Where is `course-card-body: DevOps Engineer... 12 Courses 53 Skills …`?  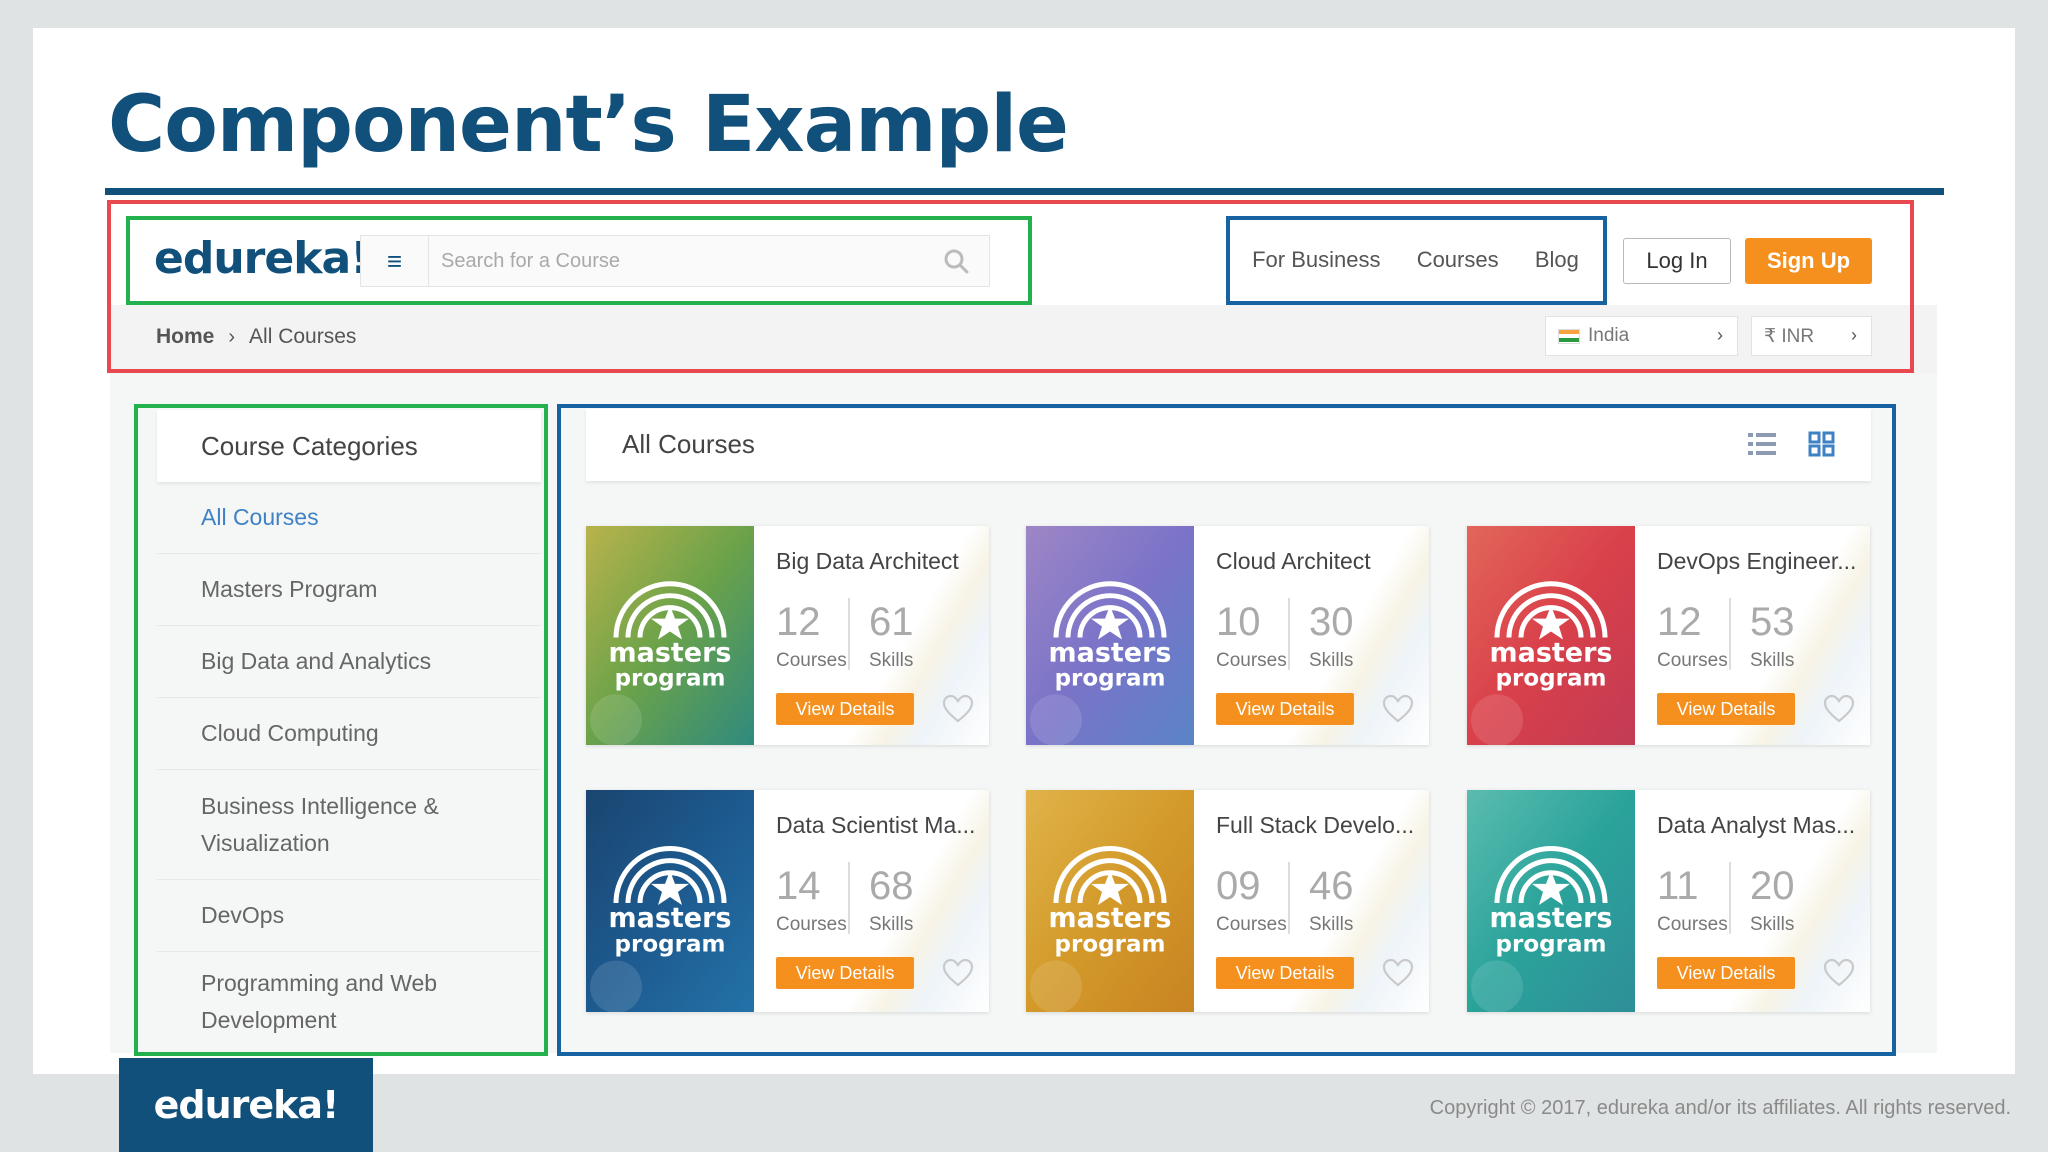
course-card-body: DevOps Engineer... 12 Courses 53 Skills … is located at coordinates (1752, 635).